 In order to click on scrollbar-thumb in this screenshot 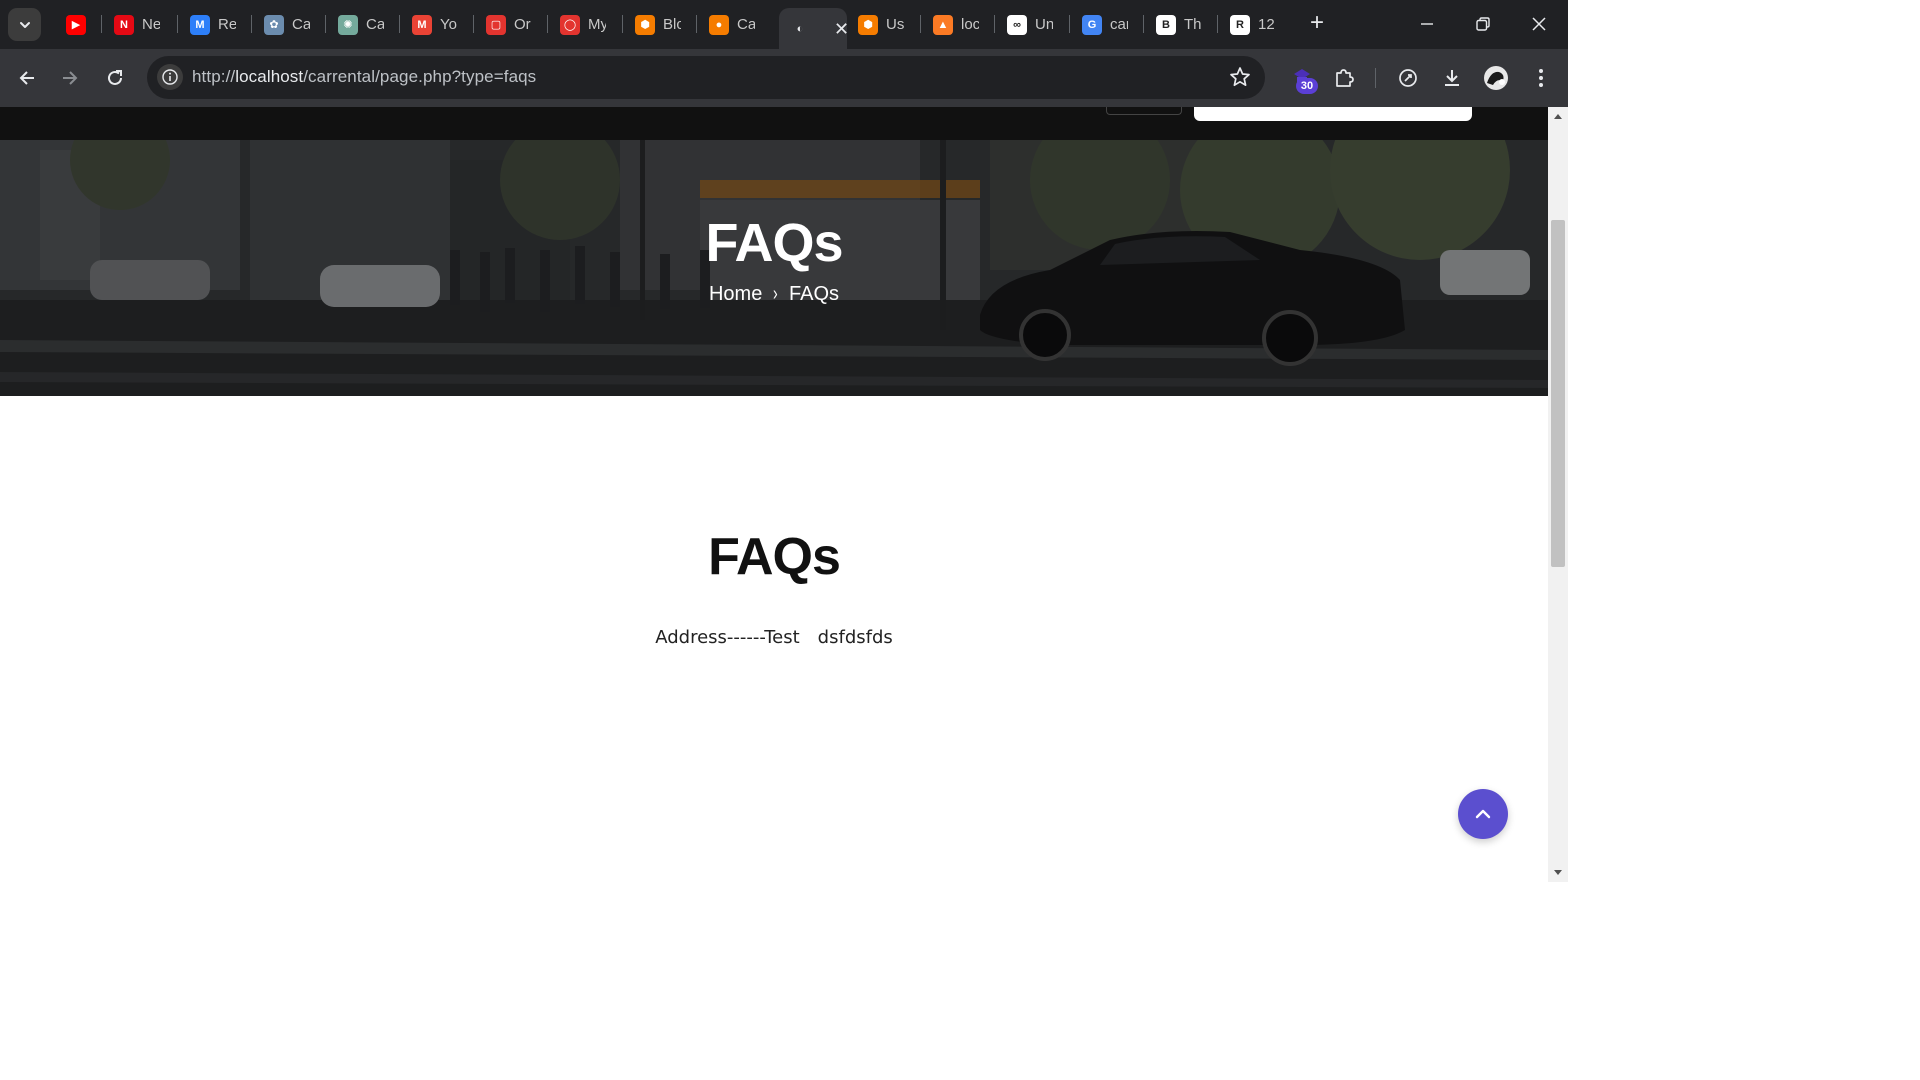, I will do `click(1558, 393)`.